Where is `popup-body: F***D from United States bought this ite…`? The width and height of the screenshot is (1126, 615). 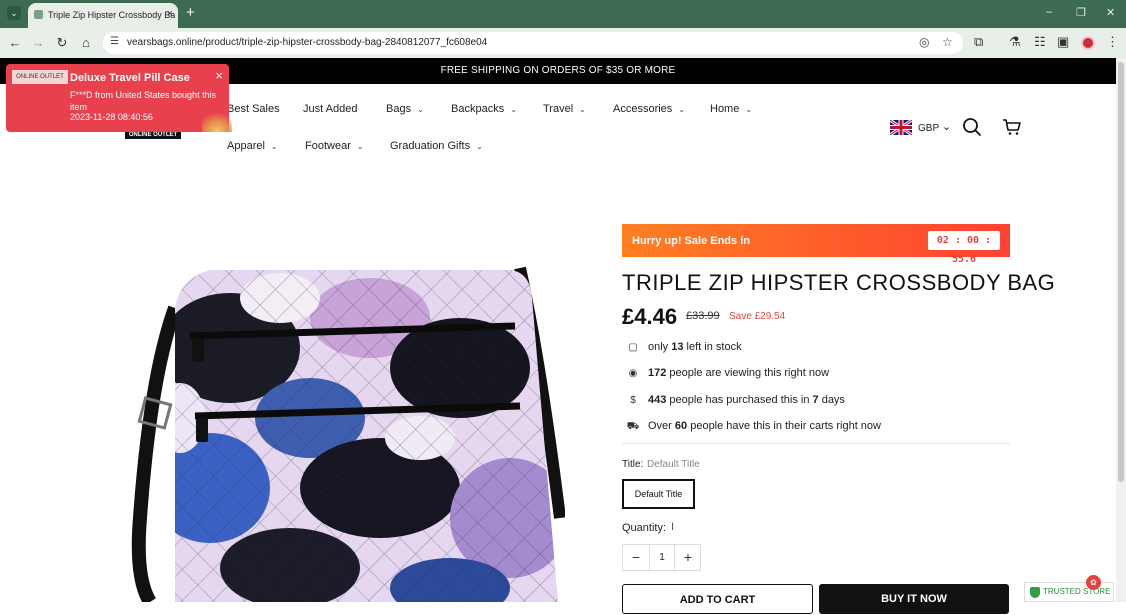
popup-body: F***D from United States bought this ite… is located at coordinates (143, 101).